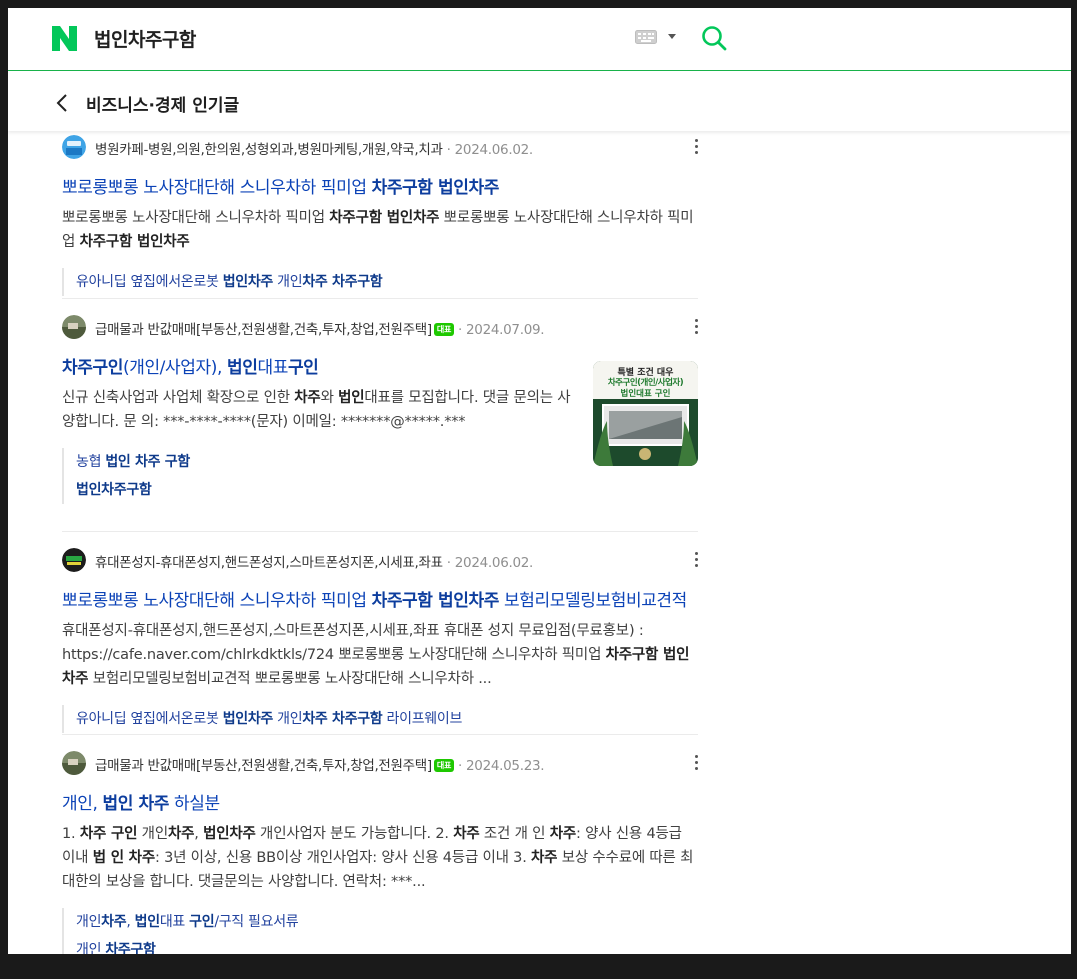  What do you see at coordinates (387, 945) in the screenshot?
I see `related-tag: 개인 차주구함` at bounding box center [387, 945].